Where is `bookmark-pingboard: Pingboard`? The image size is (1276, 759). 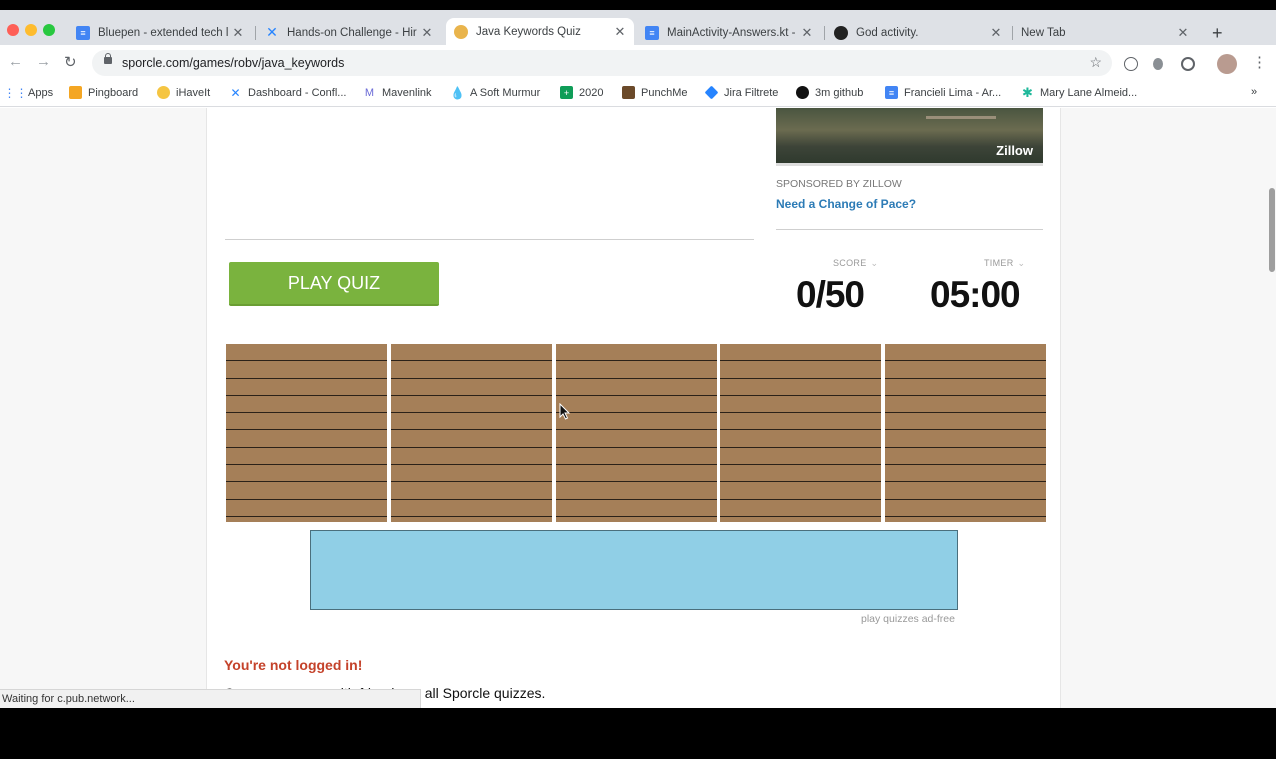
bookmark-pingboard: Pingboard is located at coordinates (103, 92).